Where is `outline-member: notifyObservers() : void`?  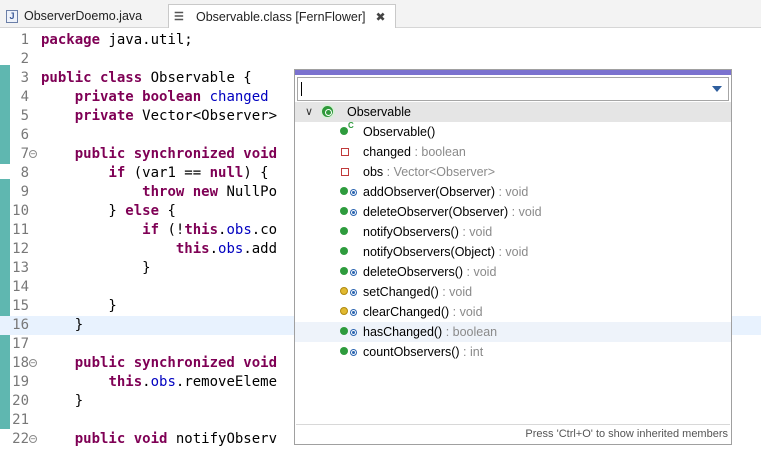 outline-member: notifyObservers() : void is located at coordinates (513, 232).